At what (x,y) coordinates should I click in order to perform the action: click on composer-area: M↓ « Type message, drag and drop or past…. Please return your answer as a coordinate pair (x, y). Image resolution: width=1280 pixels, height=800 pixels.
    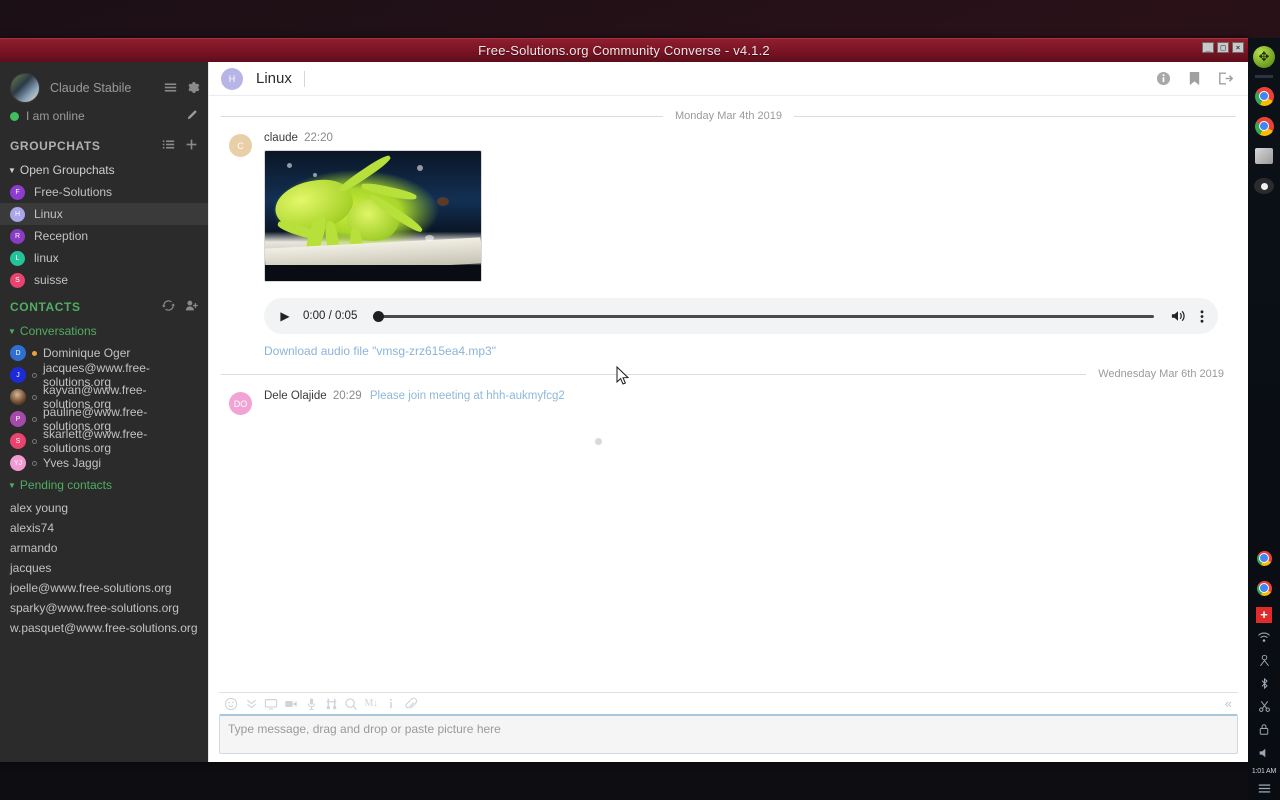
    Looking at the image, I should click on (728, 727).